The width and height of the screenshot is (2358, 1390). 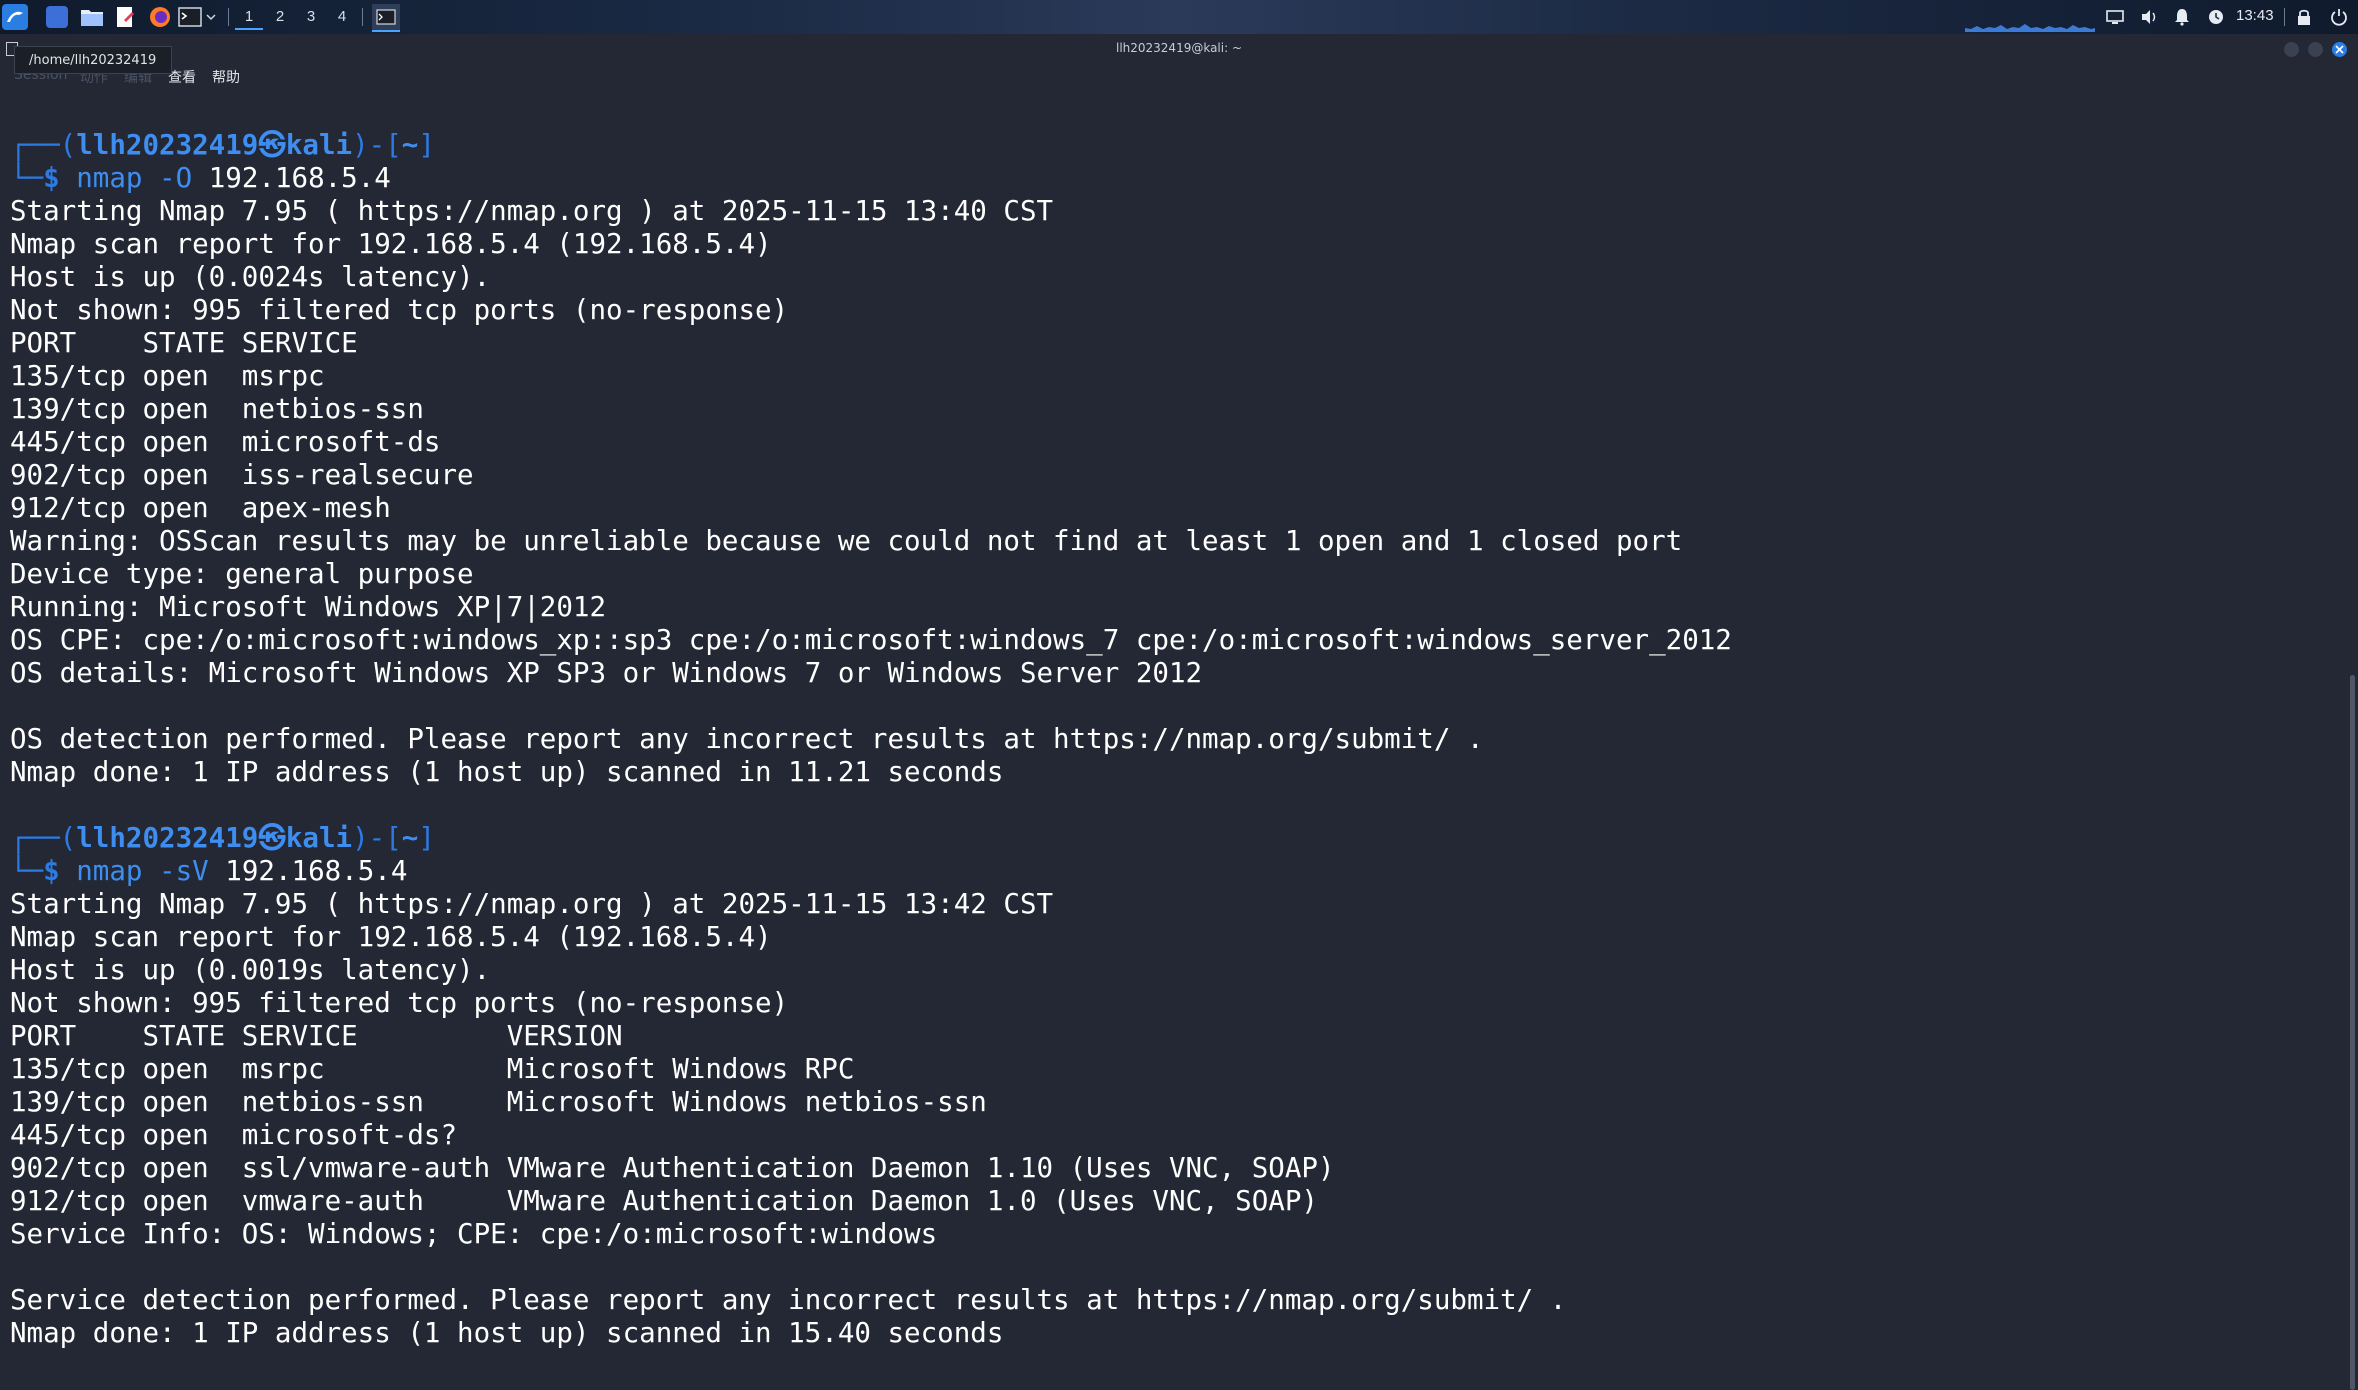 What do you see at coordinates (2115, 17) in the screenshot?
I see `display-icon` at bounding box center [2115, 17].